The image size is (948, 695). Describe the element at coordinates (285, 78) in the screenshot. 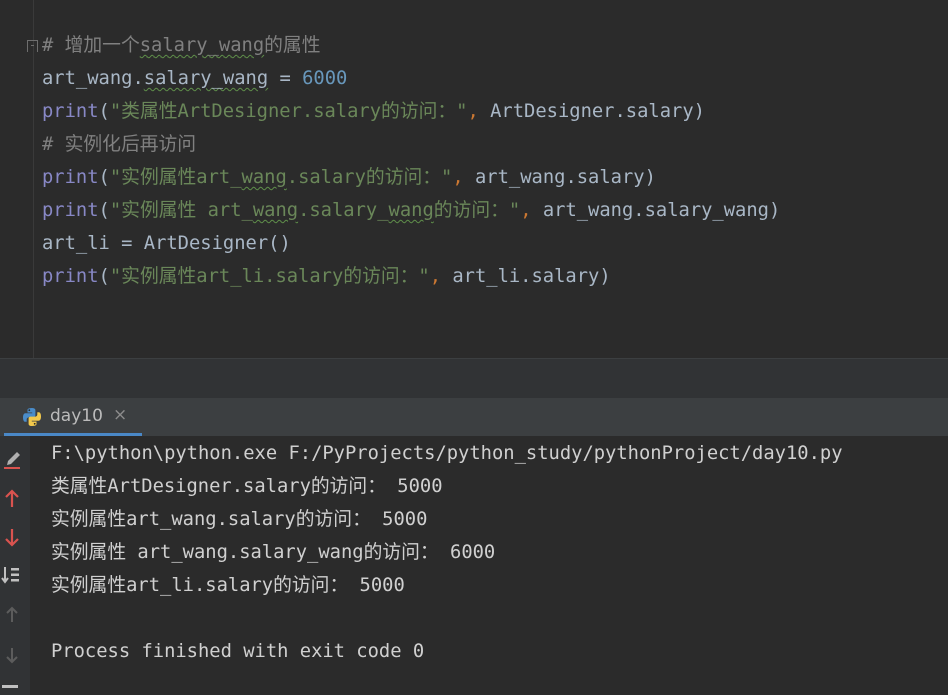

I see `code-token: =` at that location.